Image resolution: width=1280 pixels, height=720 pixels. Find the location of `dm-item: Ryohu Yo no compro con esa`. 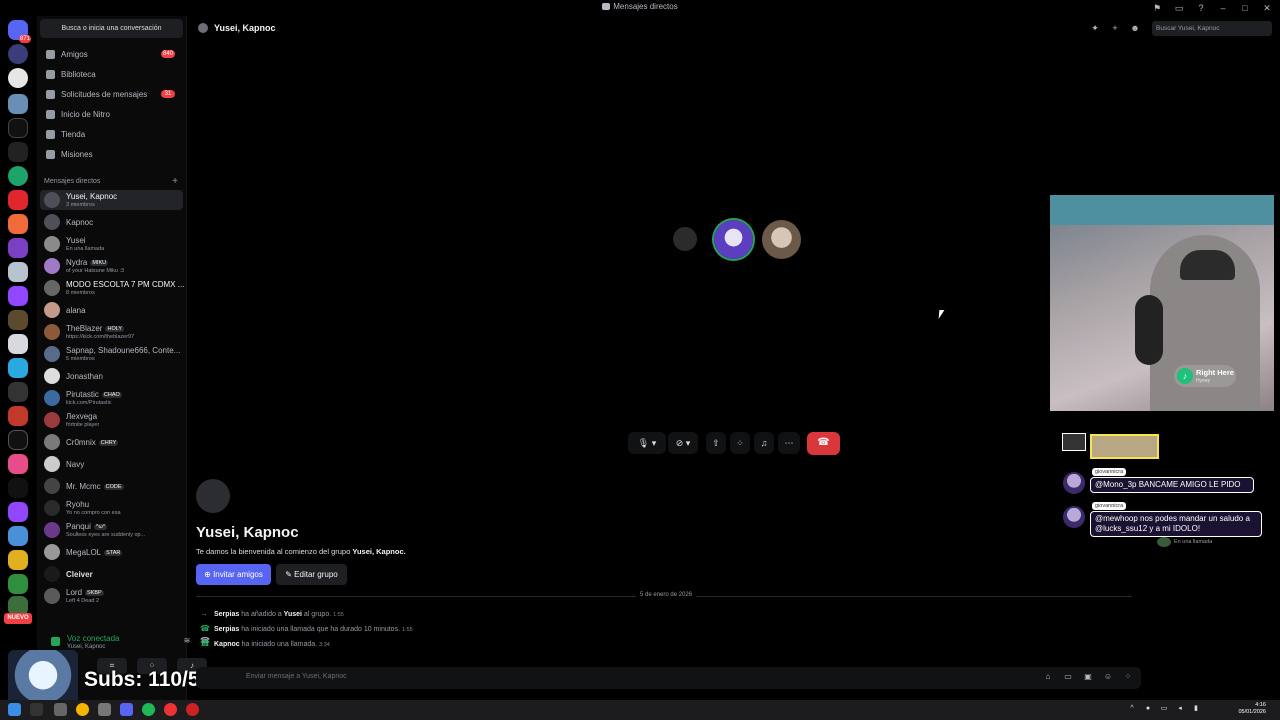

dm-item: Ryohu Yo no compro con esa is located at coordinates (111, 508).